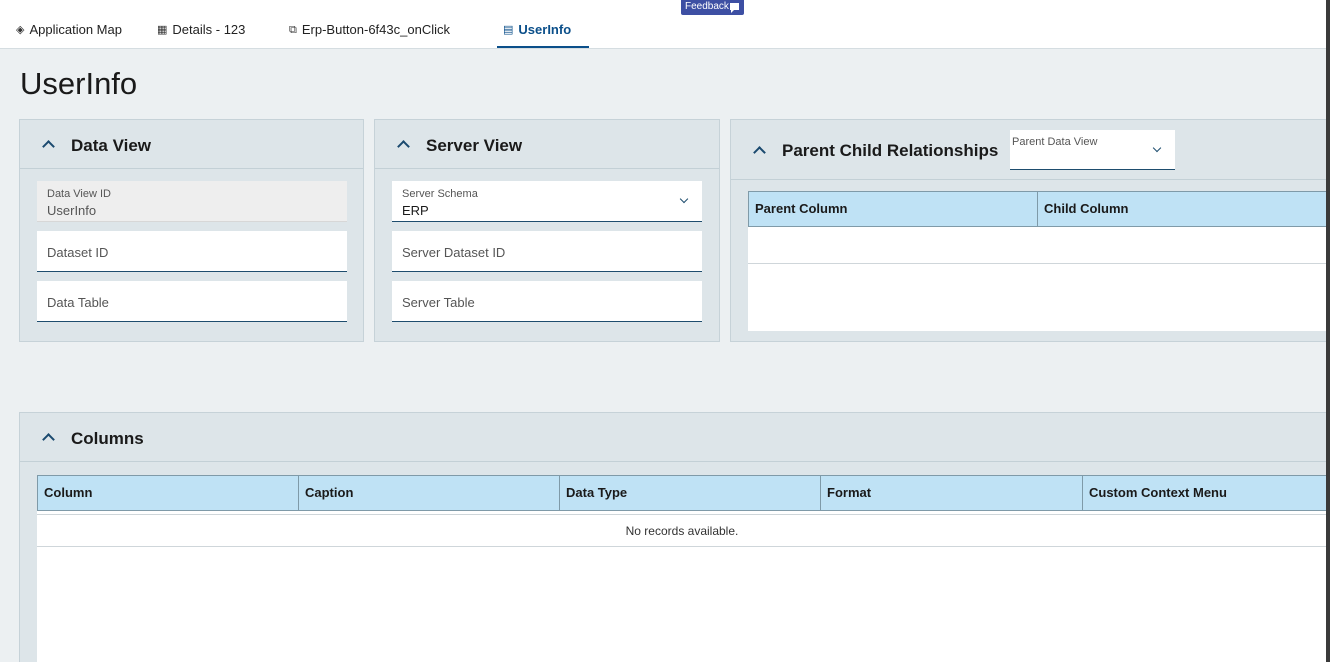  What do you see at coordinates (547, 144) in the screenshot?
I see `server-view-header: Server View` at bounding box center [547, 144].